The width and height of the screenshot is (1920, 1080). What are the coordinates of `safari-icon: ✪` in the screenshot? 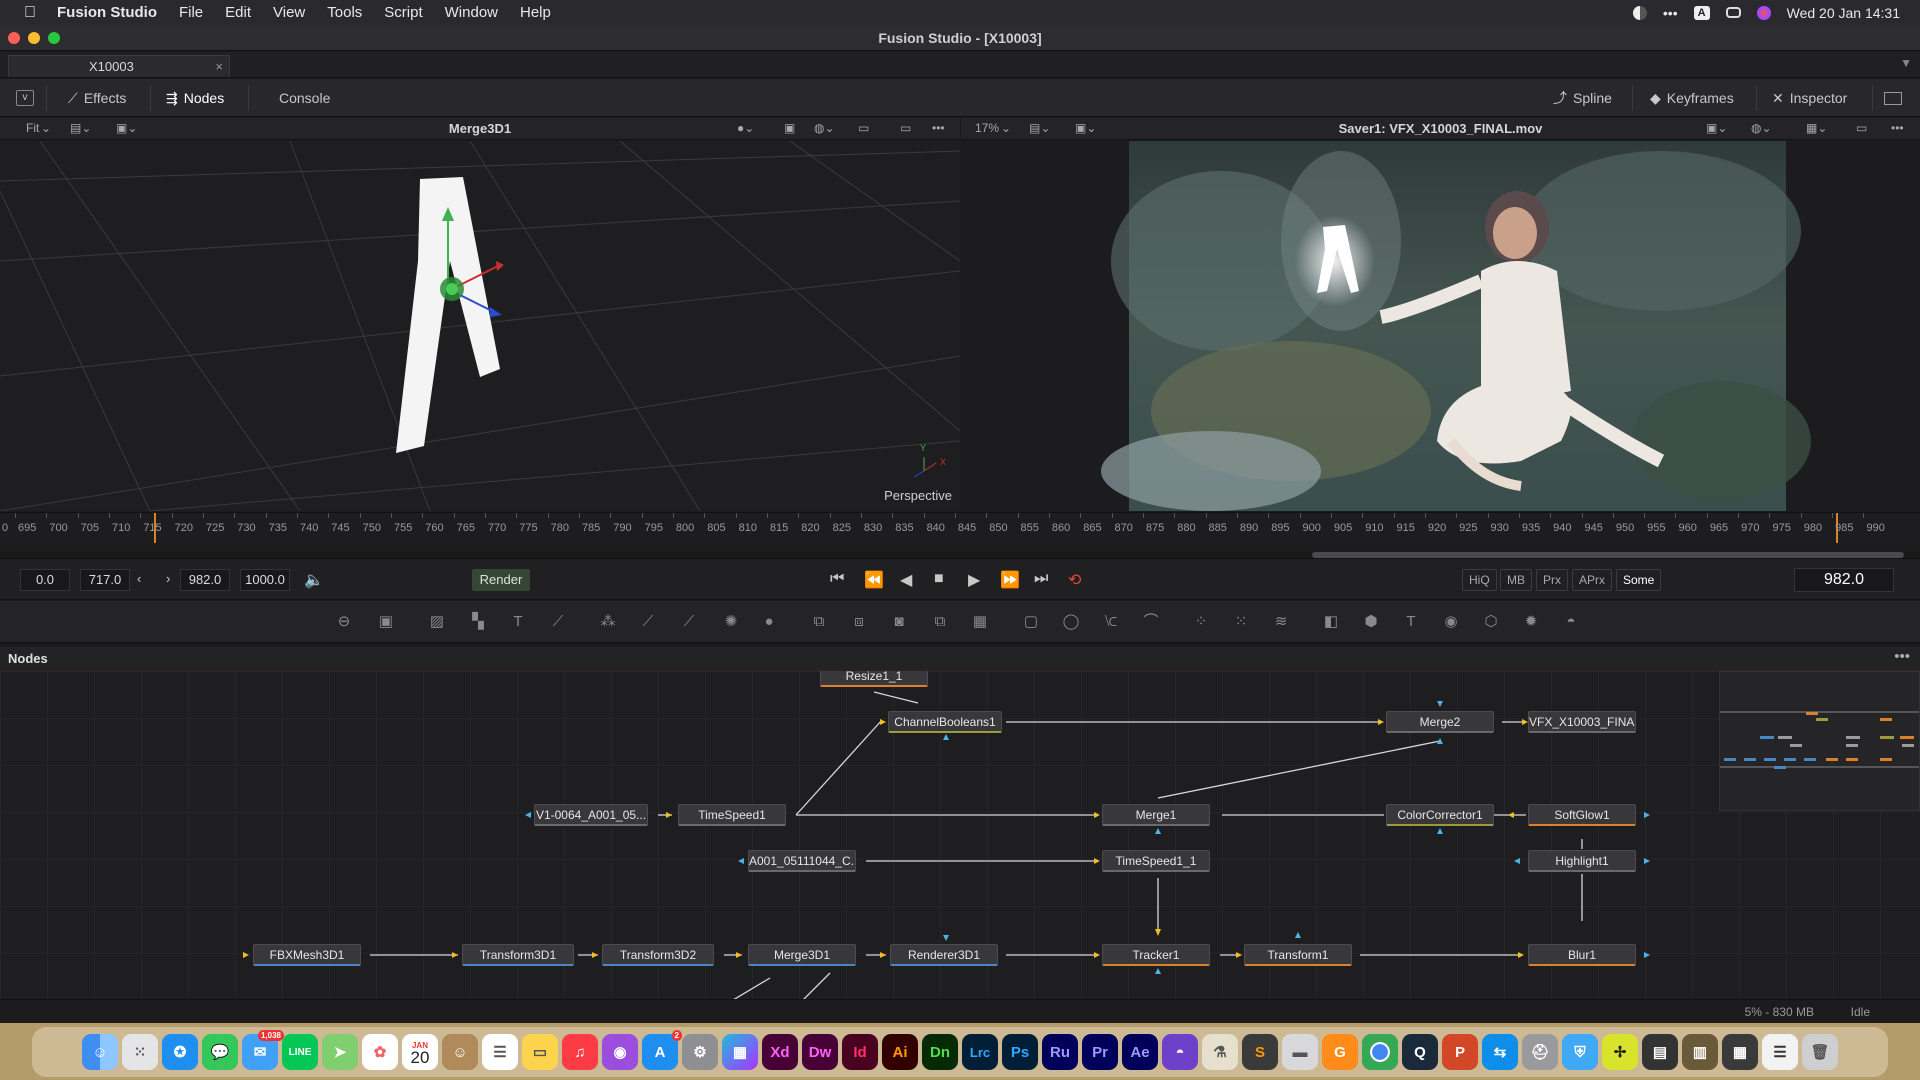 It's located at (180, 1052).